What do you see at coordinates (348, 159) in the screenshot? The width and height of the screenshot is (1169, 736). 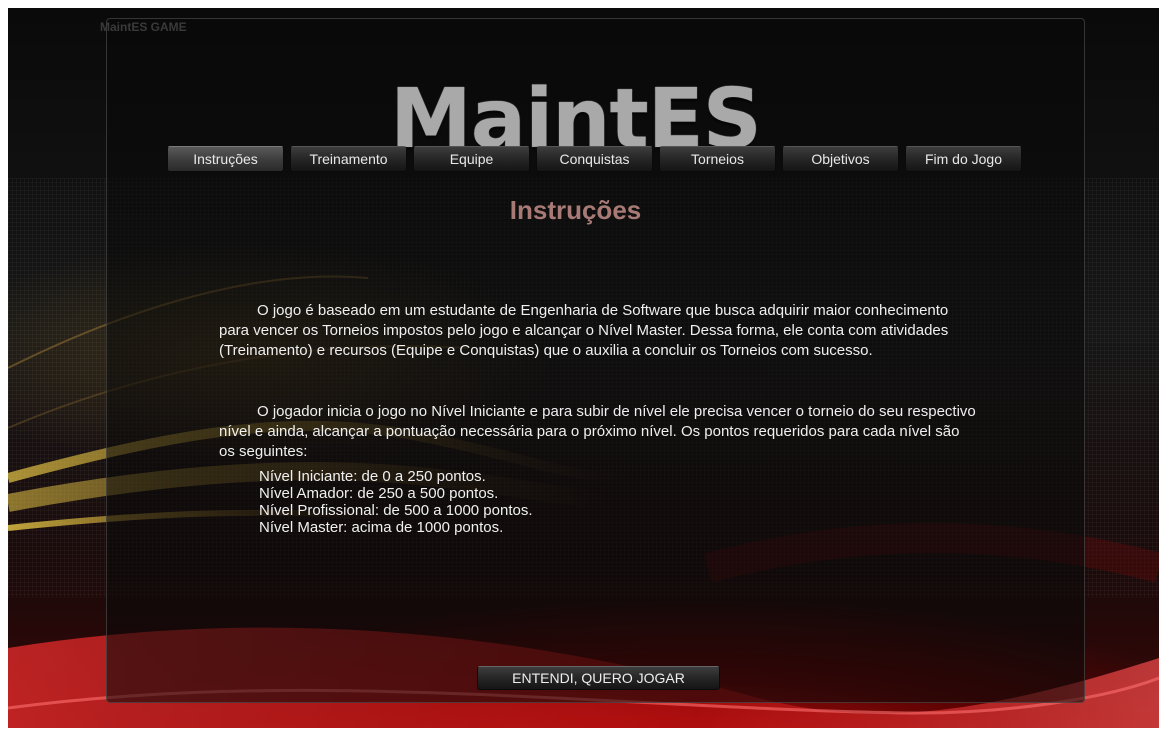 I see `tab-treinamento: Treinamento` at bounding box center [348, 159].